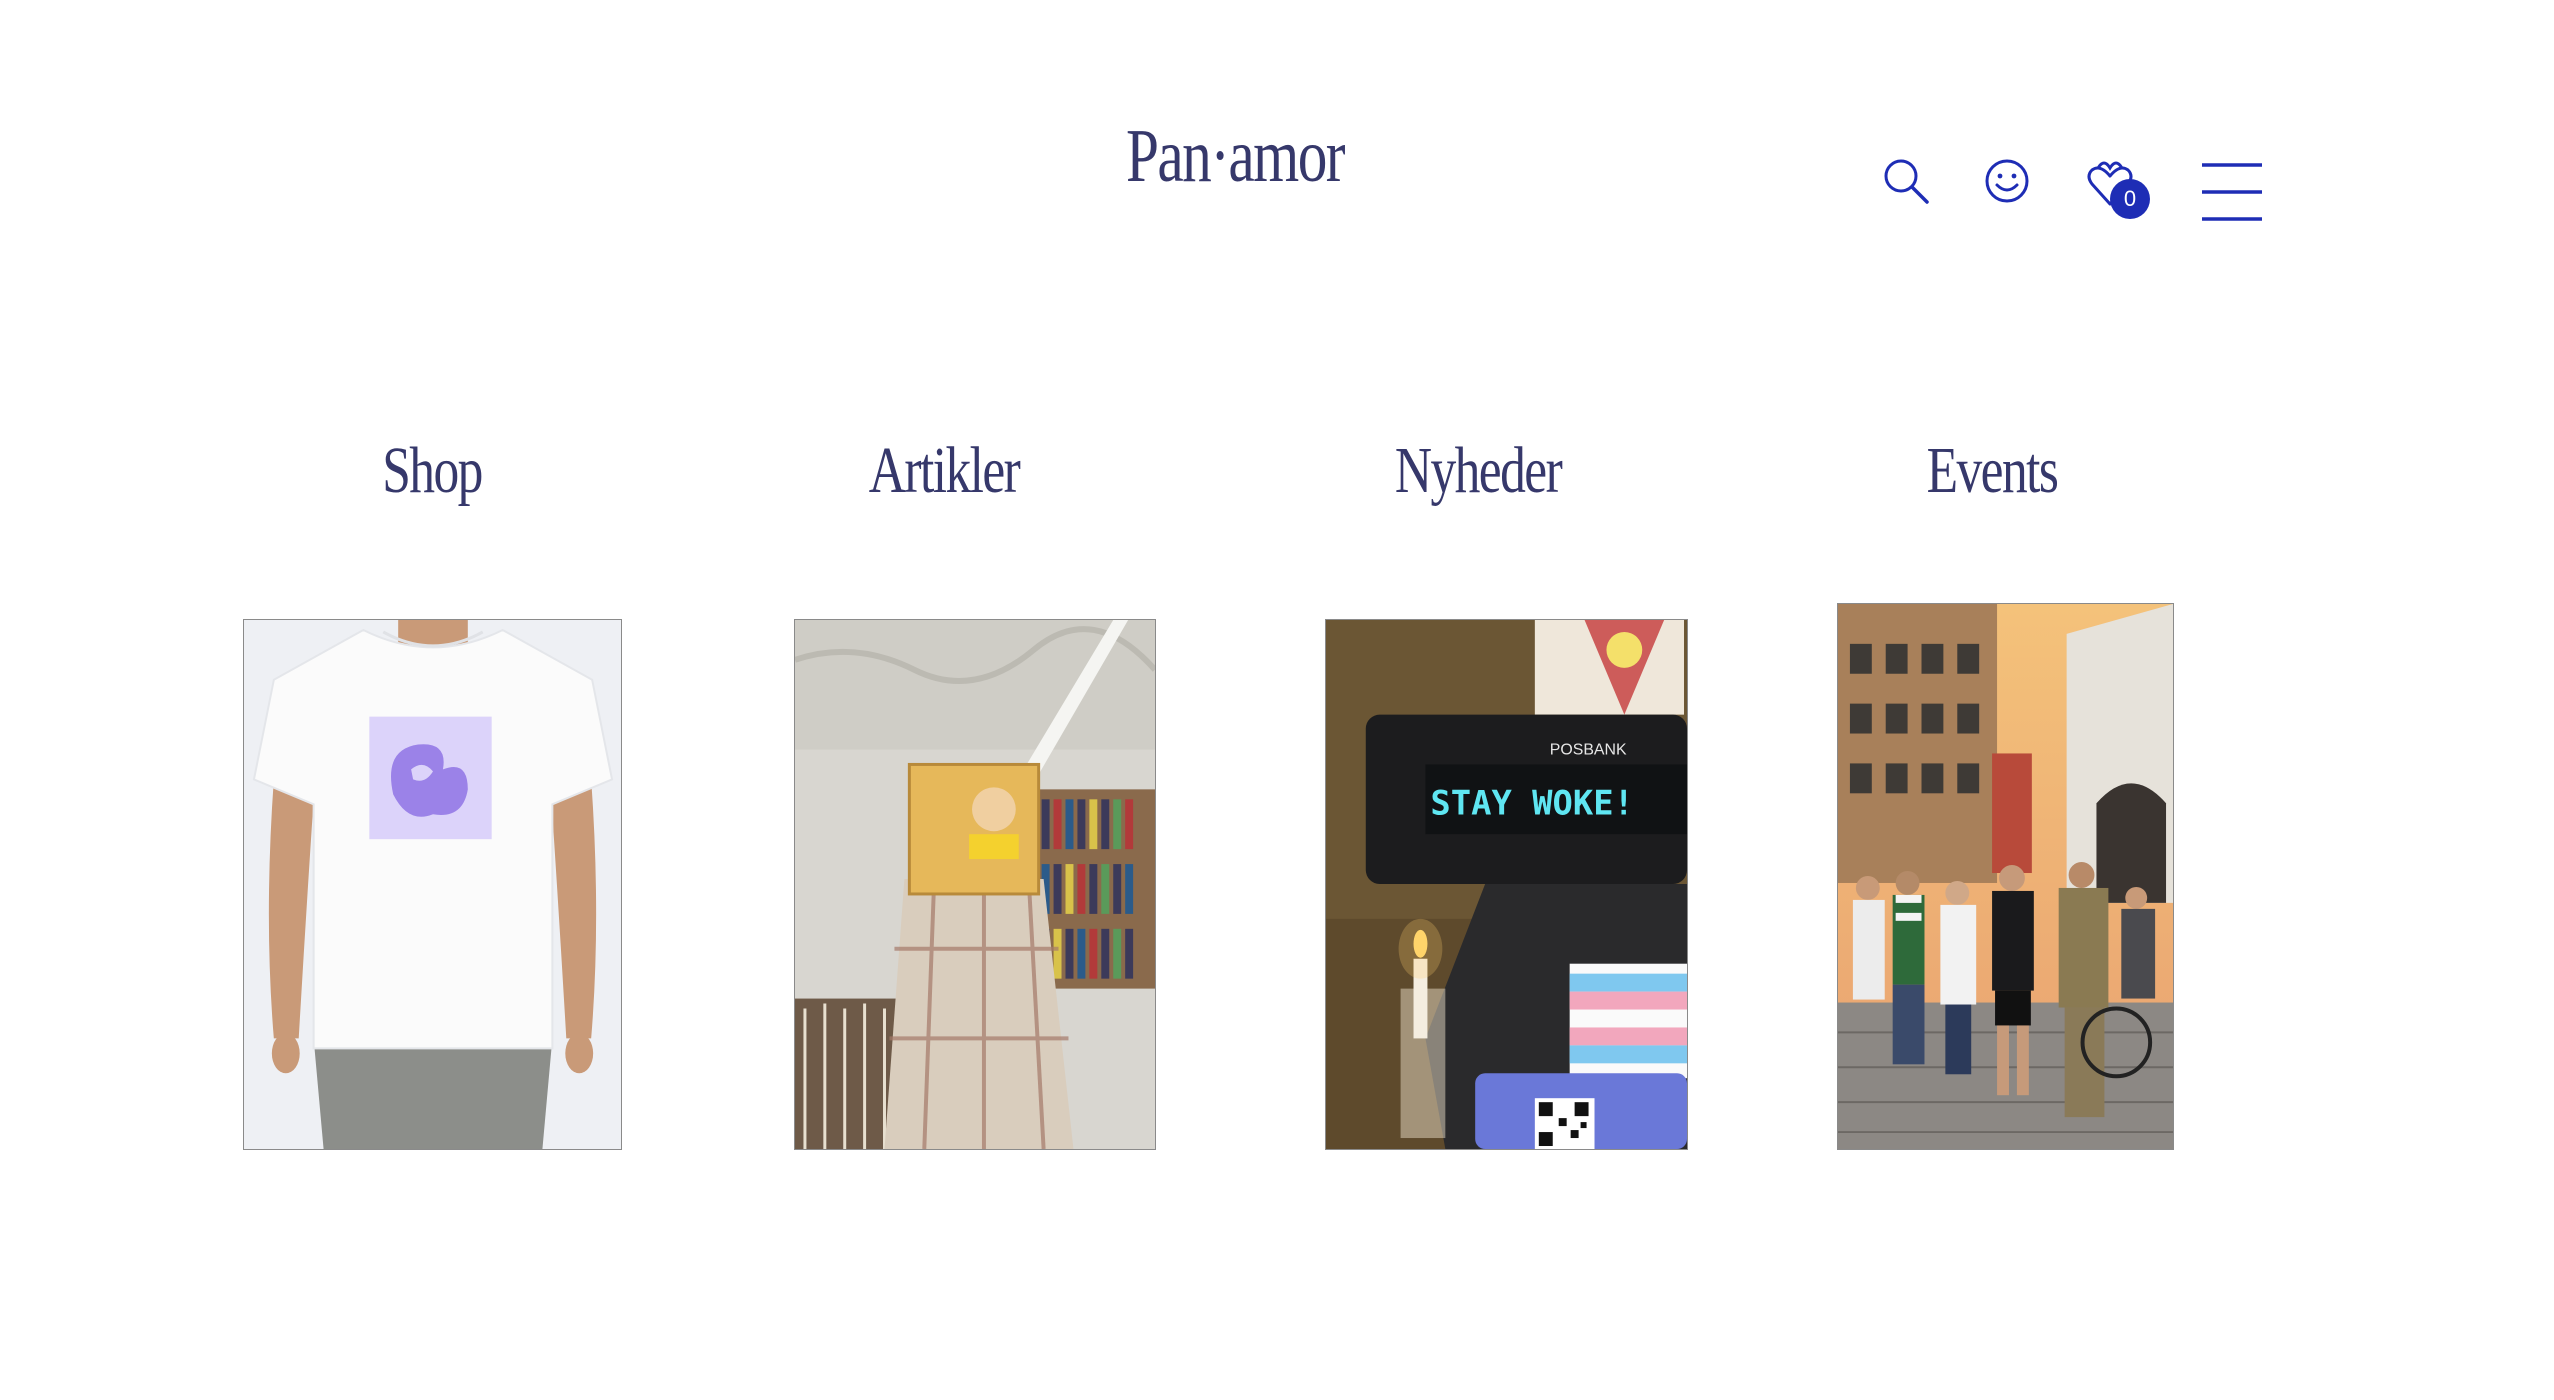 This screenshot has width=2554, height=1400. What do you see at coordinates (1531, 802) in the screenshot?
I see `lcd-message: STAY WOKE!` at bounding box center [1531, 802].